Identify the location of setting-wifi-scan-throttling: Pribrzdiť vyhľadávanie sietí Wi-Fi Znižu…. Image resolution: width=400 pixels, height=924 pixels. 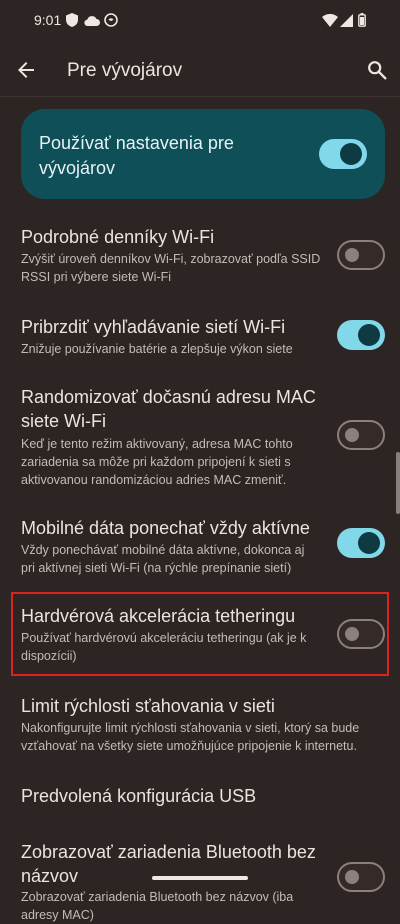
(195, 336).